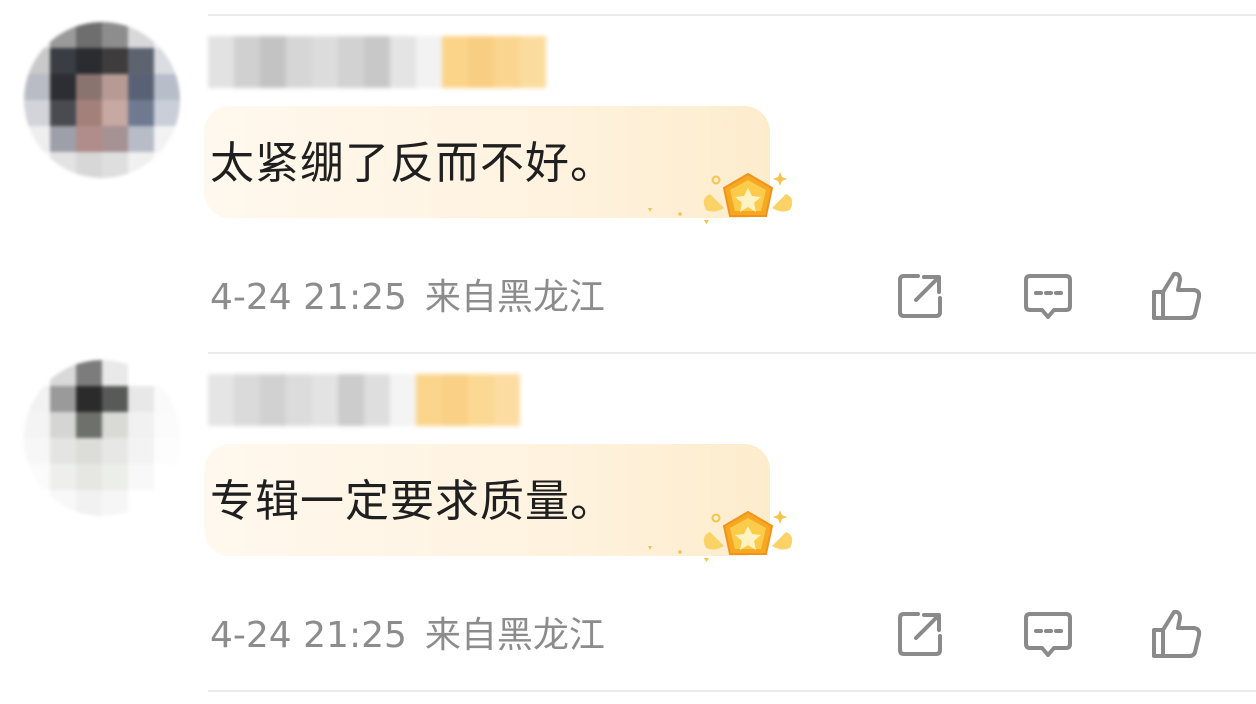 The height and width of the screenshot is (704, 1256). I want to click on bottom-divider, so click(732, 691).